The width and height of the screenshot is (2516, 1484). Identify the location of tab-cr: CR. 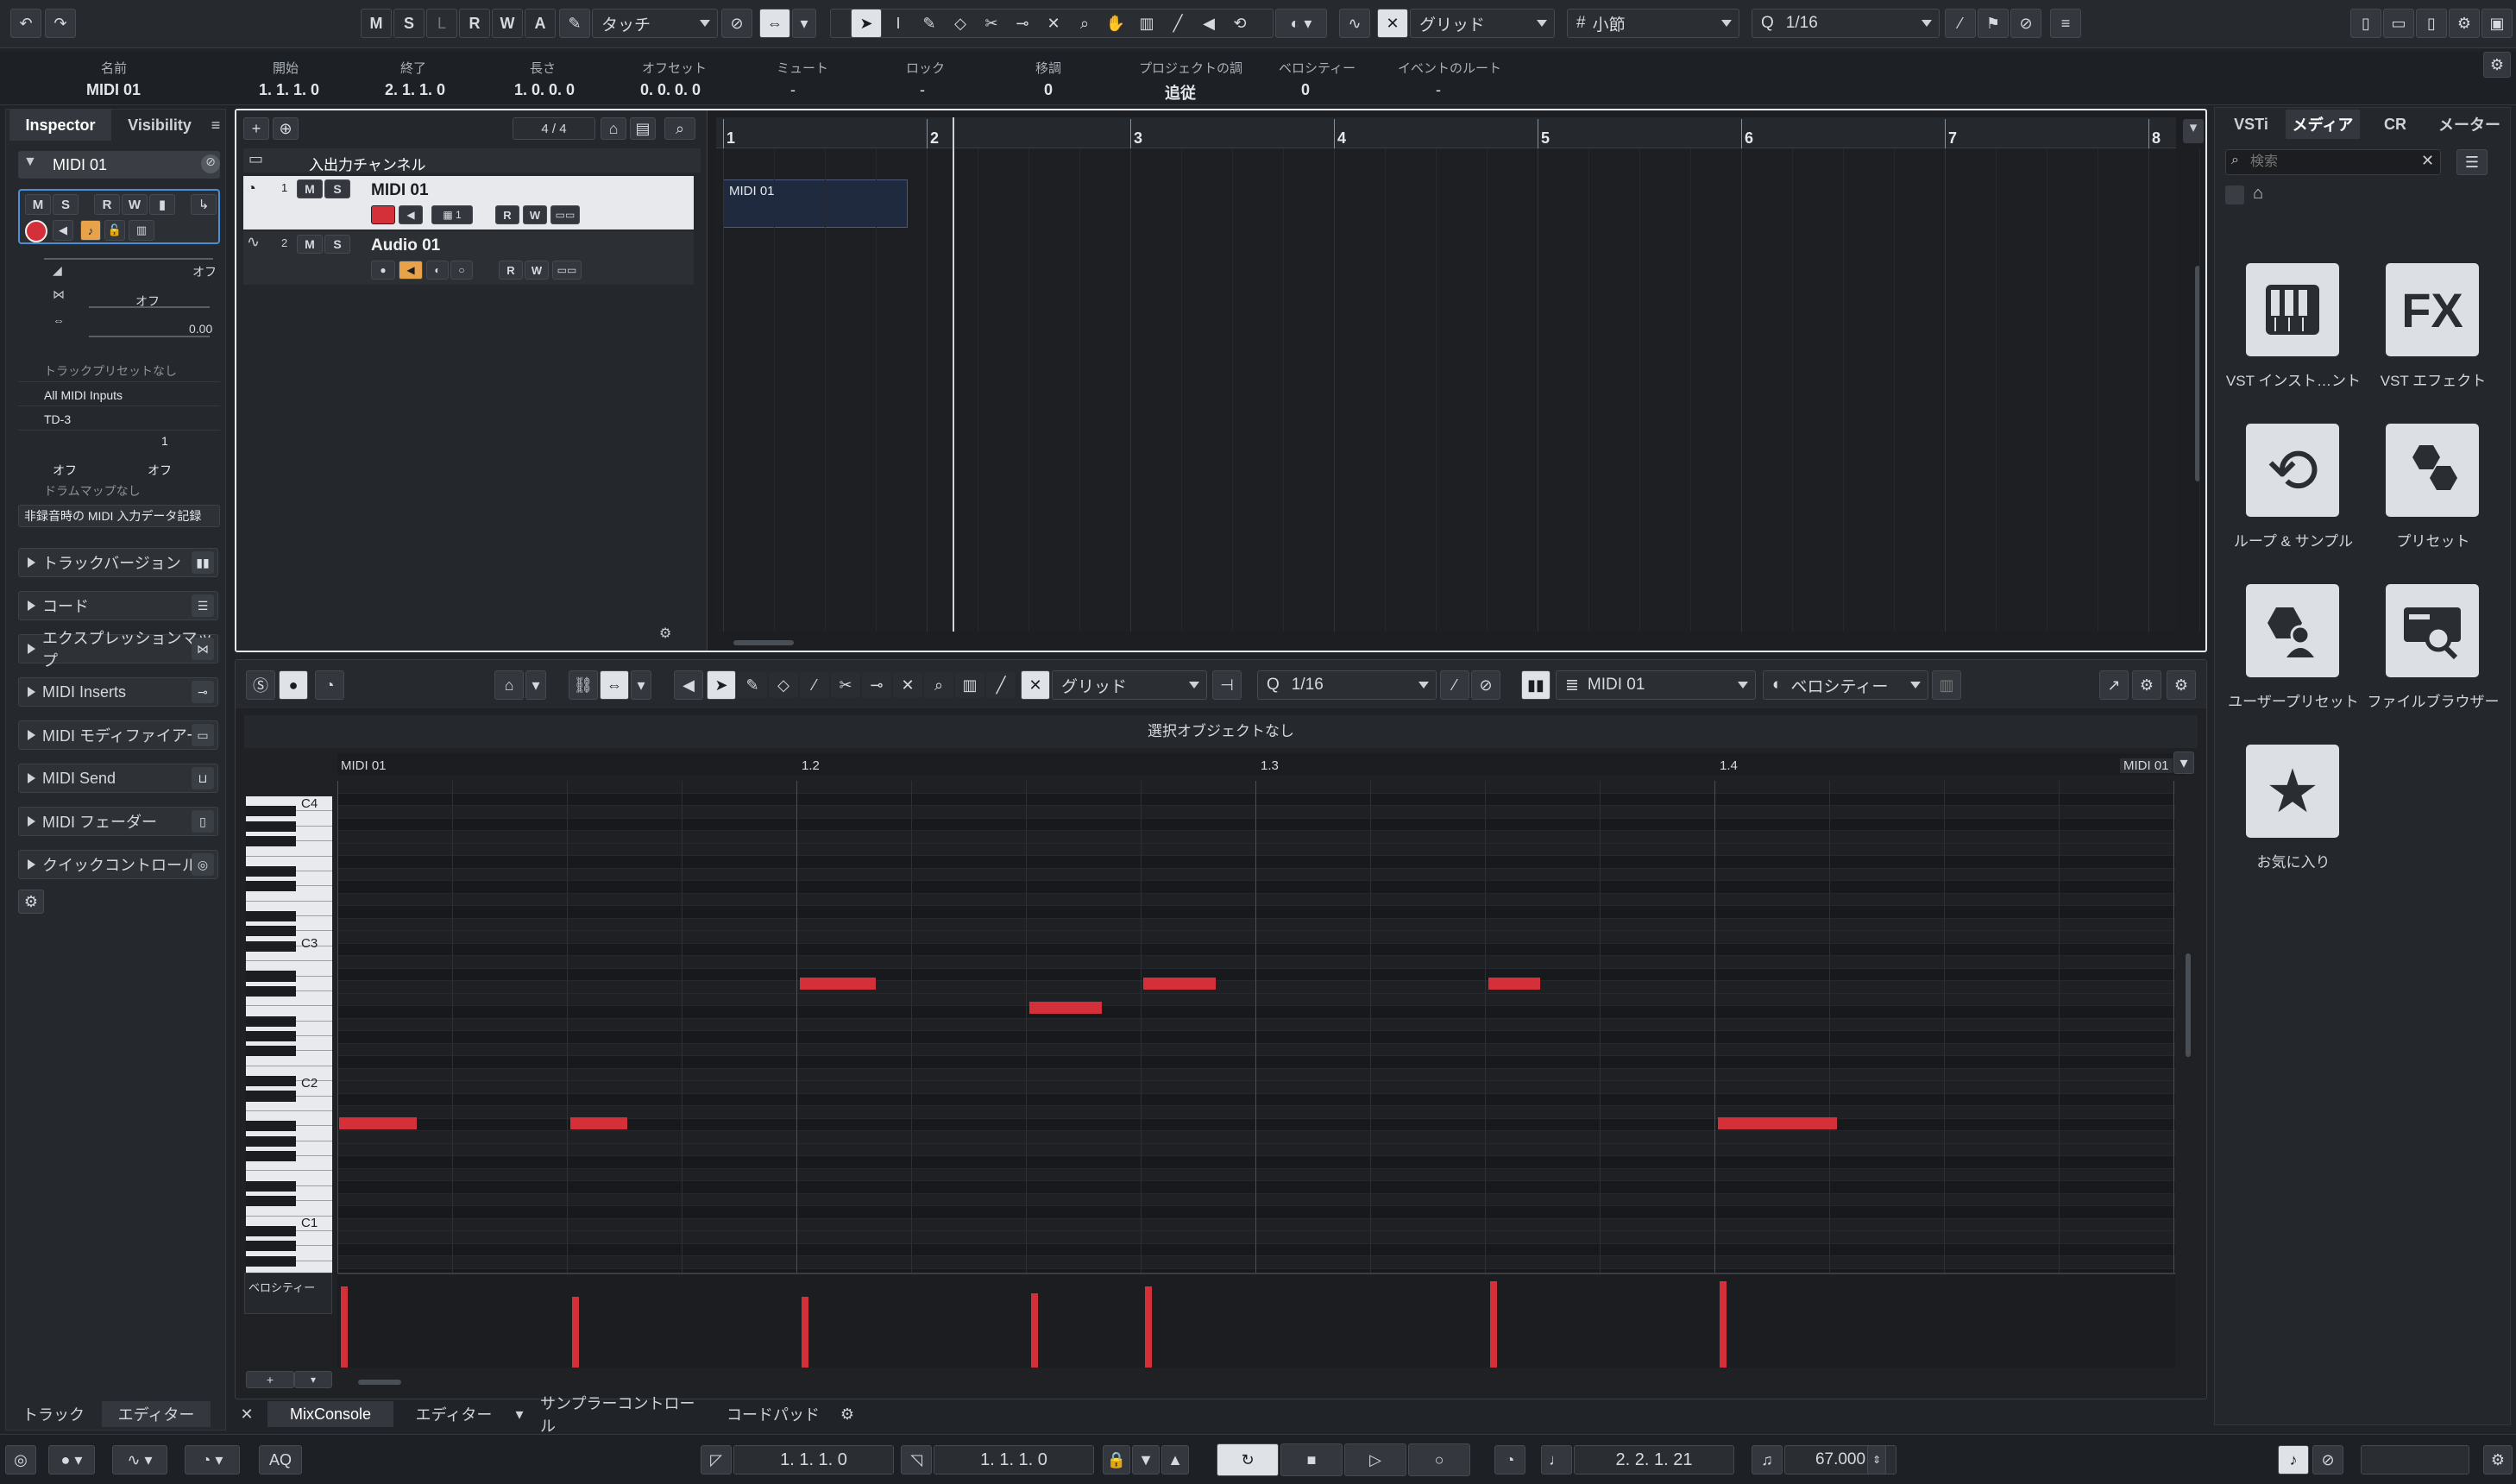
(2395, 125).